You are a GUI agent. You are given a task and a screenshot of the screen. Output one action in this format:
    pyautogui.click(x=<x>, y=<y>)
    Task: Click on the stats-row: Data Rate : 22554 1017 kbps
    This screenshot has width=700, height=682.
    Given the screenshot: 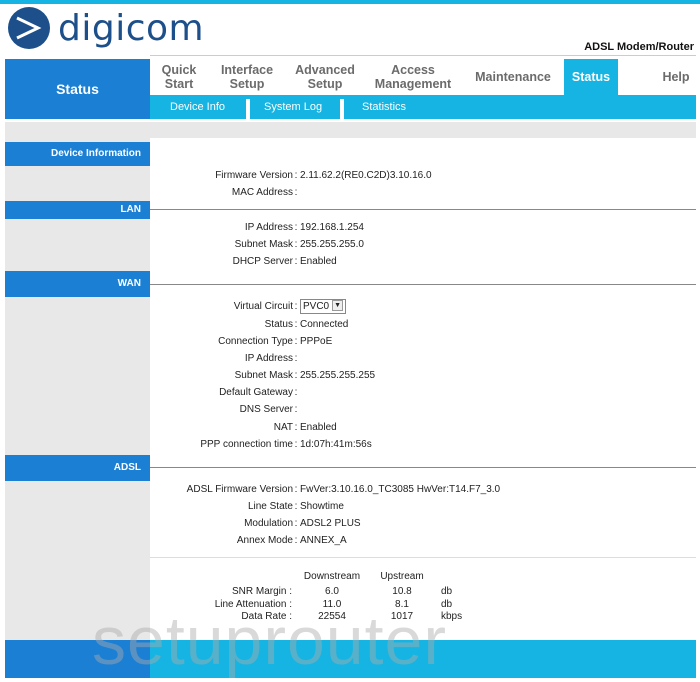 What is the action you would take?
    pyautogui.click(x=352, y=616)
    